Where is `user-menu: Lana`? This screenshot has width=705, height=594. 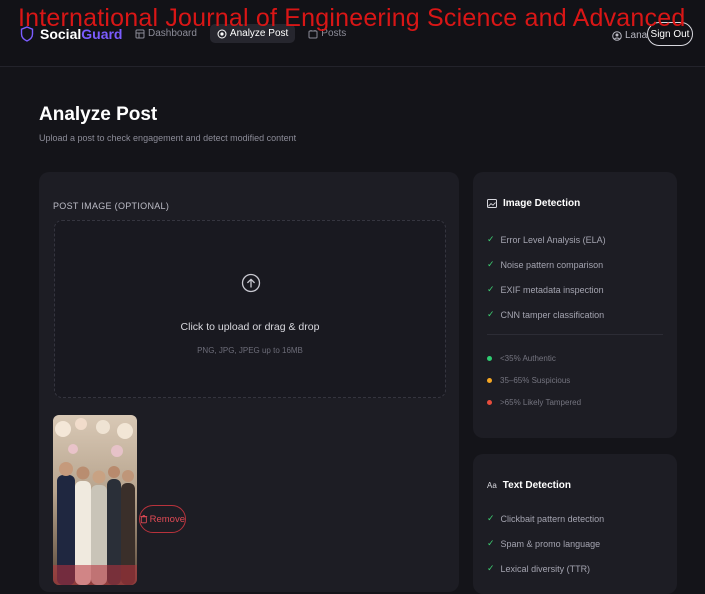
user-menu: Lana is located at coordinates (629, 35).